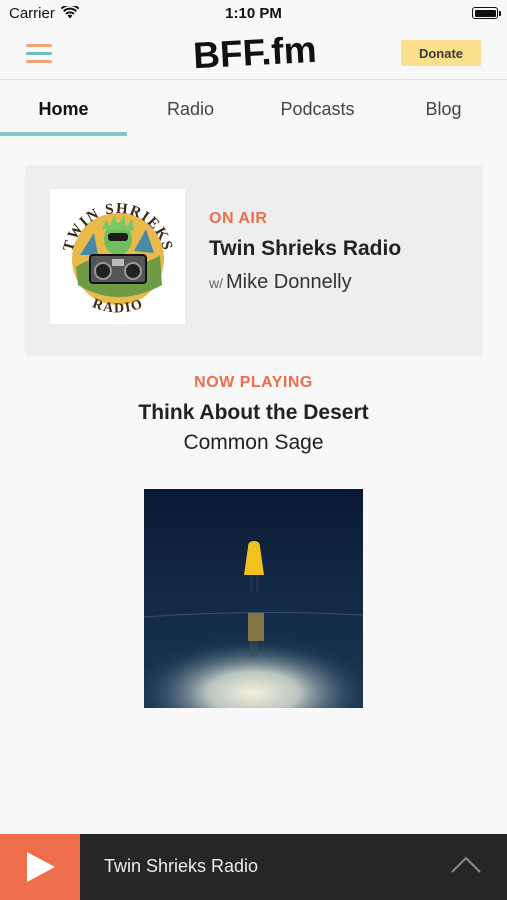 Image resolution: width=507 pixels, height=900 pixels. Describe the element at coordinates (190, 109) in the screenshot. I see `tab-radio: Radio` at that location.